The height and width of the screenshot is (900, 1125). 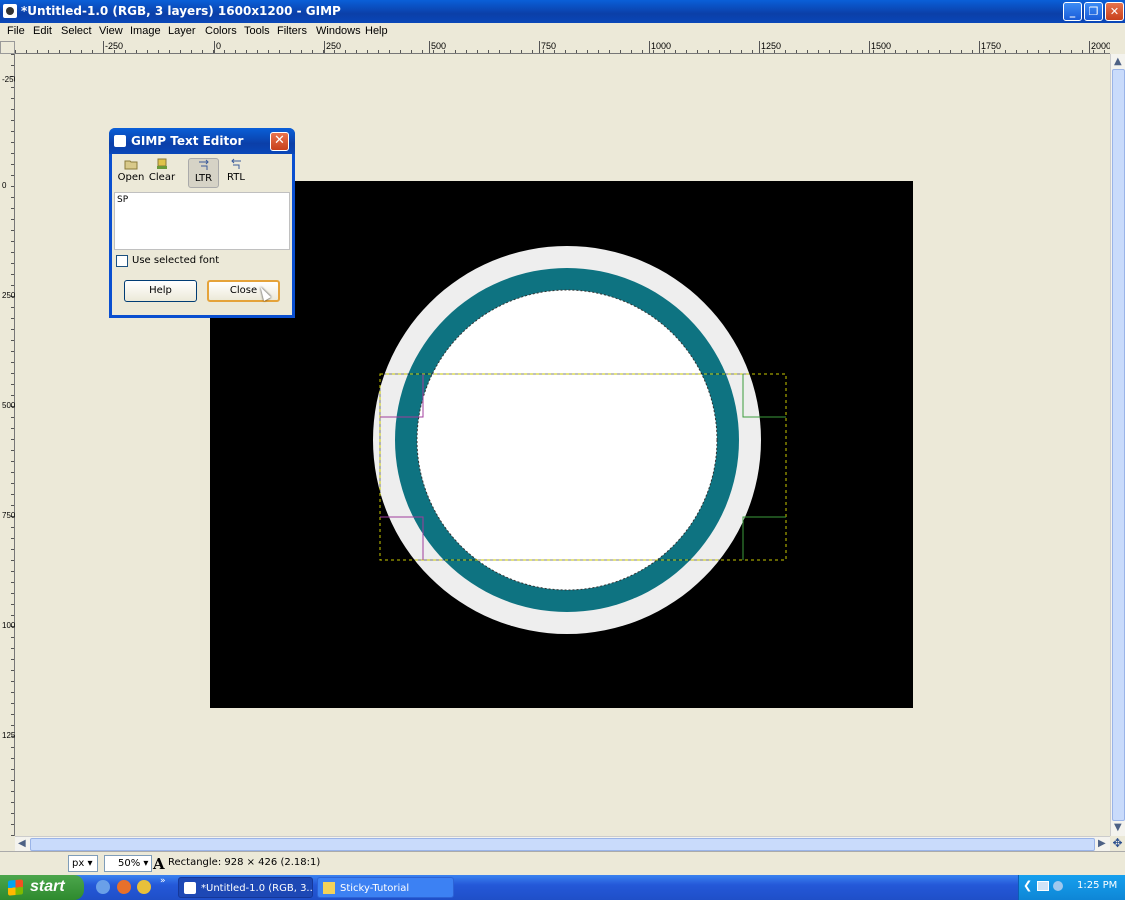 What do you see at coordinates (120, 141) in the screenshot?
I see `gimp-dialog-icon` at bounding box center [120, 141].